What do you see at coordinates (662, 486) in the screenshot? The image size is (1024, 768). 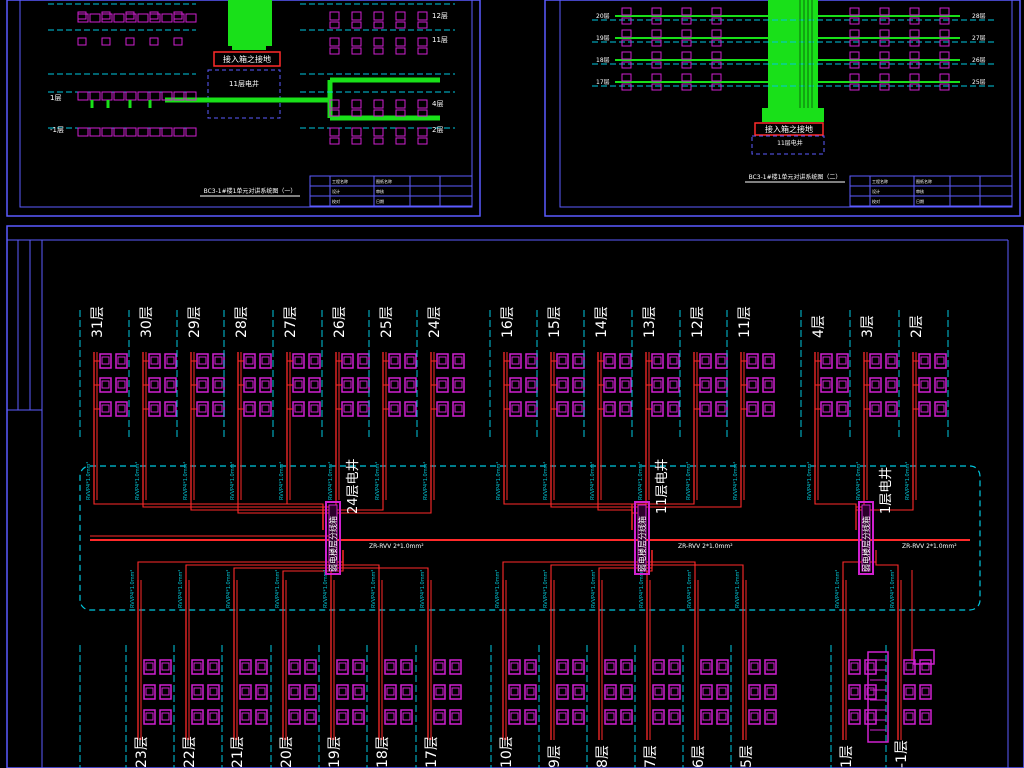 I see `riser-shaft-label: 11层电井` at bounding box center [662, 486].